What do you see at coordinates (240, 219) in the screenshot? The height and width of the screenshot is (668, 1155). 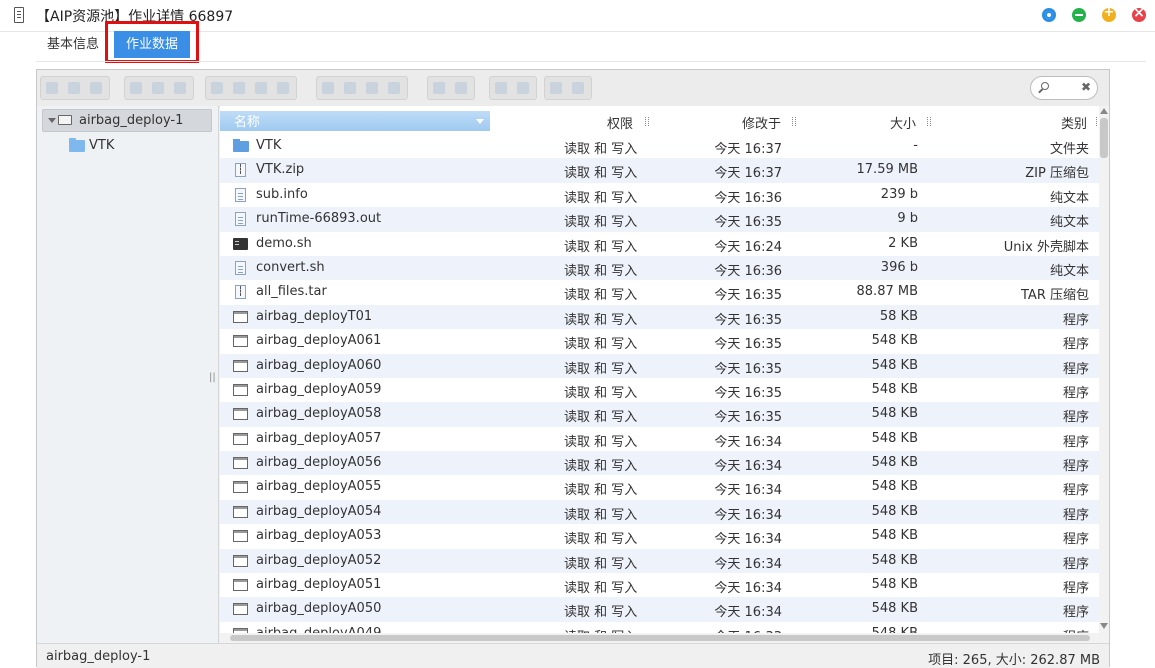 I see `text-file-icon` at bounding box center [240, 219].